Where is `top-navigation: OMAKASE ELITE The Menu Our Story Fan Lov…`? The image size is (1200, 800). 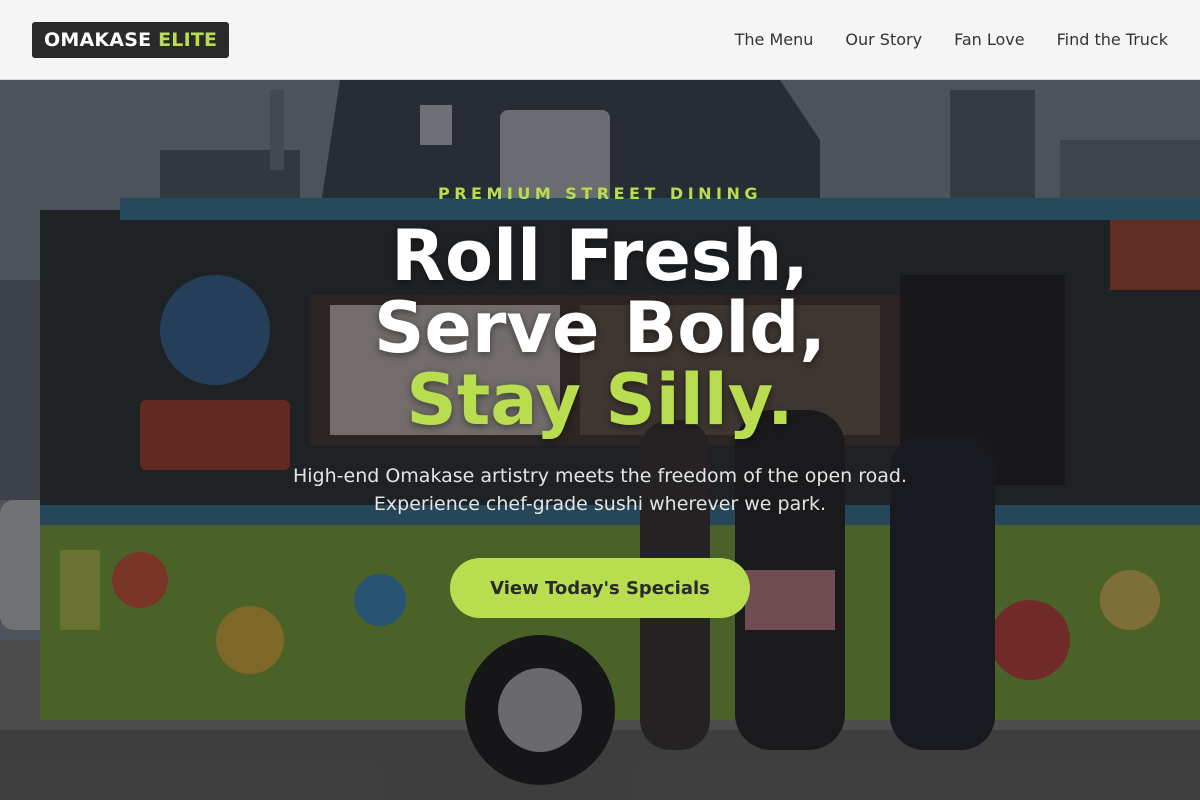
top-navigation: OMAKASE ELITE The Menu Our Story Fan Lov… is located at coordinates (600, 40).